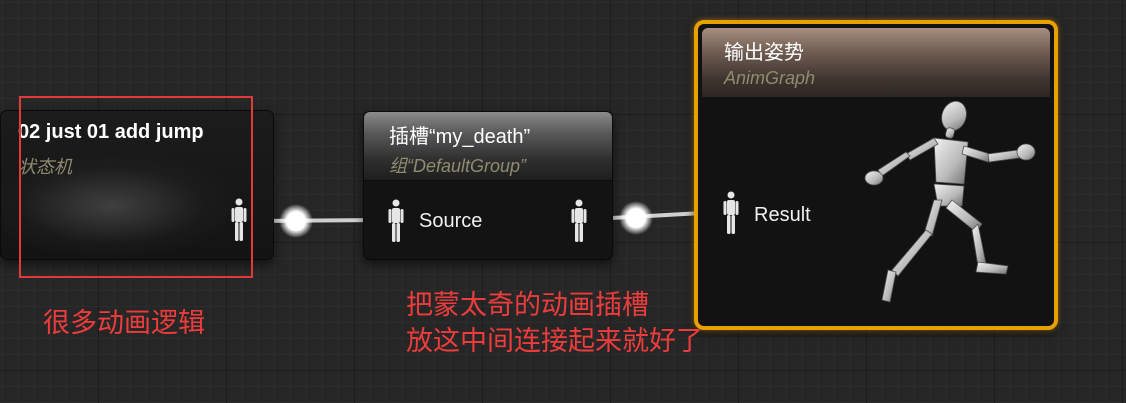 This screenshot has width=1126, height=403. Describe the element at coordinates (458, 166) in the screenshot. I see `slot-node-subtitle: 组“DefaultGroup”` at that location.